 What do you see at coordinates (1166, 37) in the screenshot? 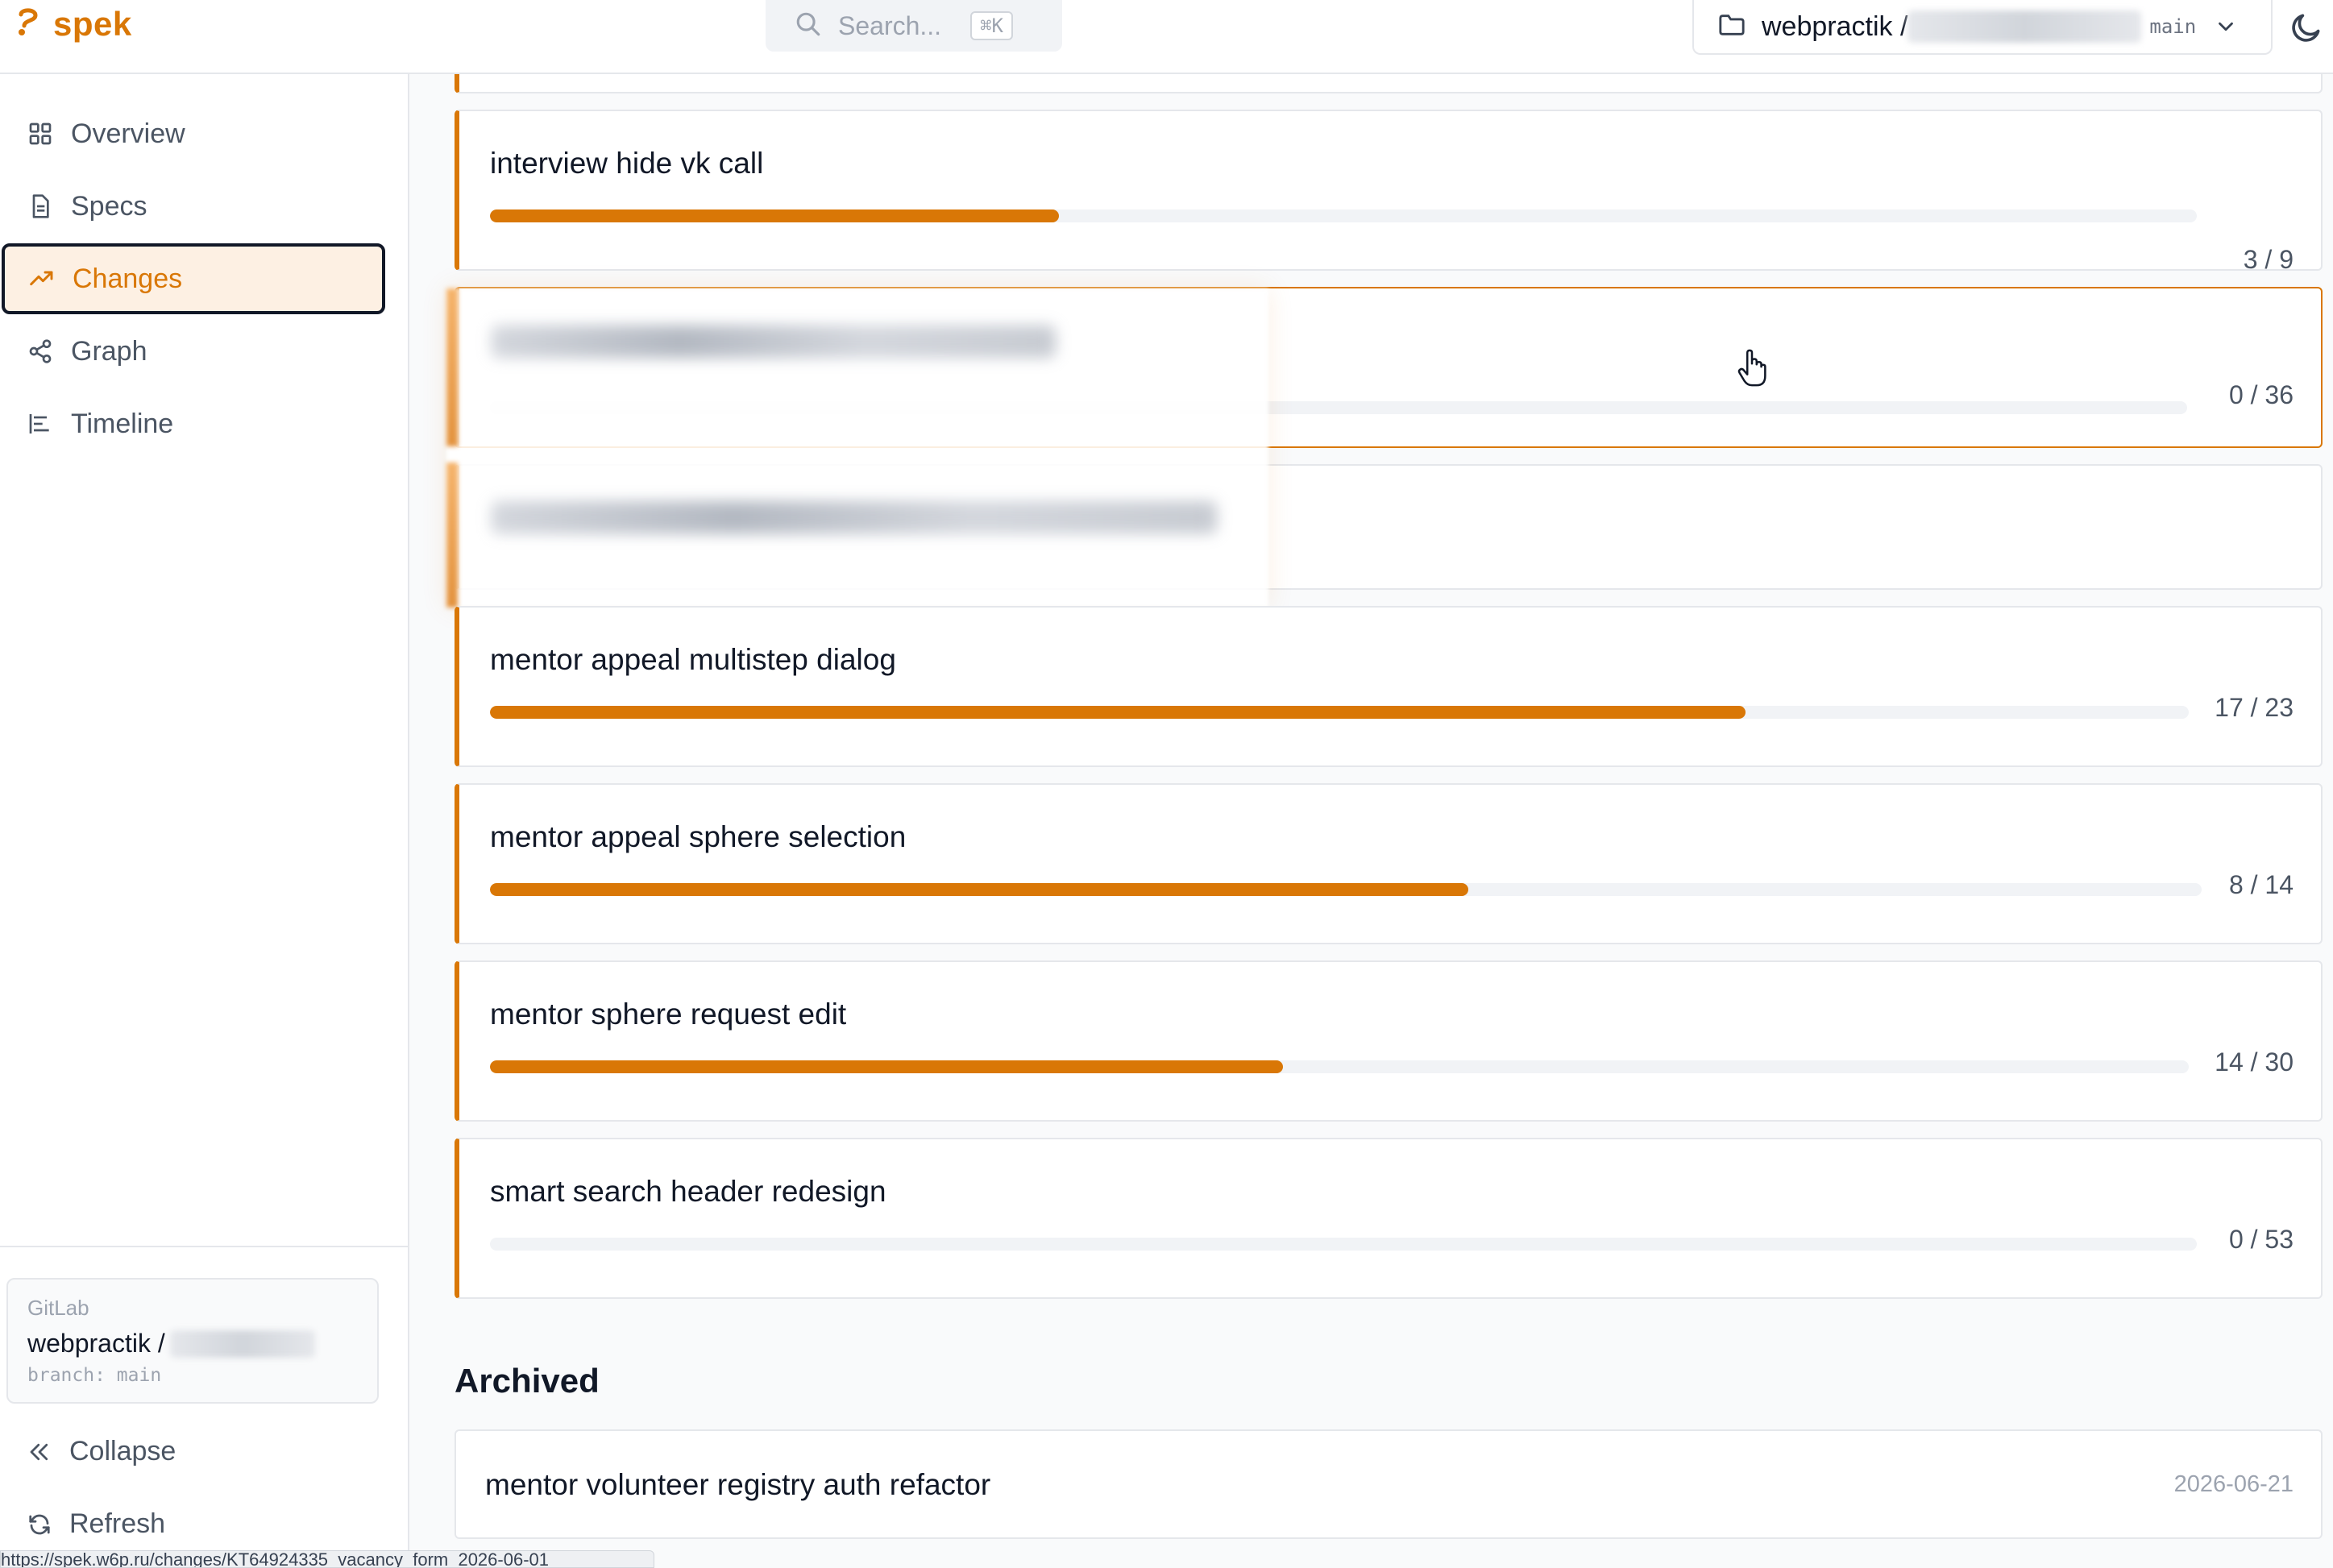
I see `top-bar: spek Search... ⌘K webpractik / main` at bounding box center [1166, 37].